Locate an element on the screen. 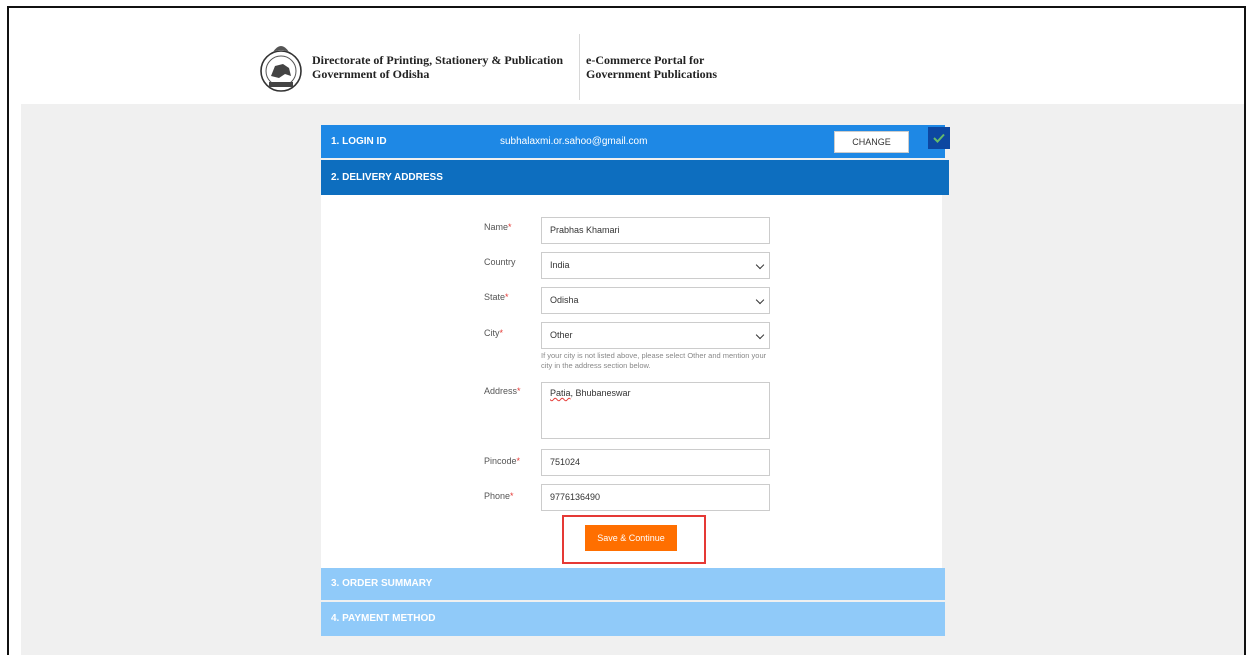 This screenshot has width=1252, height=655. city-label-text: City is located at coordinates (492, 333).